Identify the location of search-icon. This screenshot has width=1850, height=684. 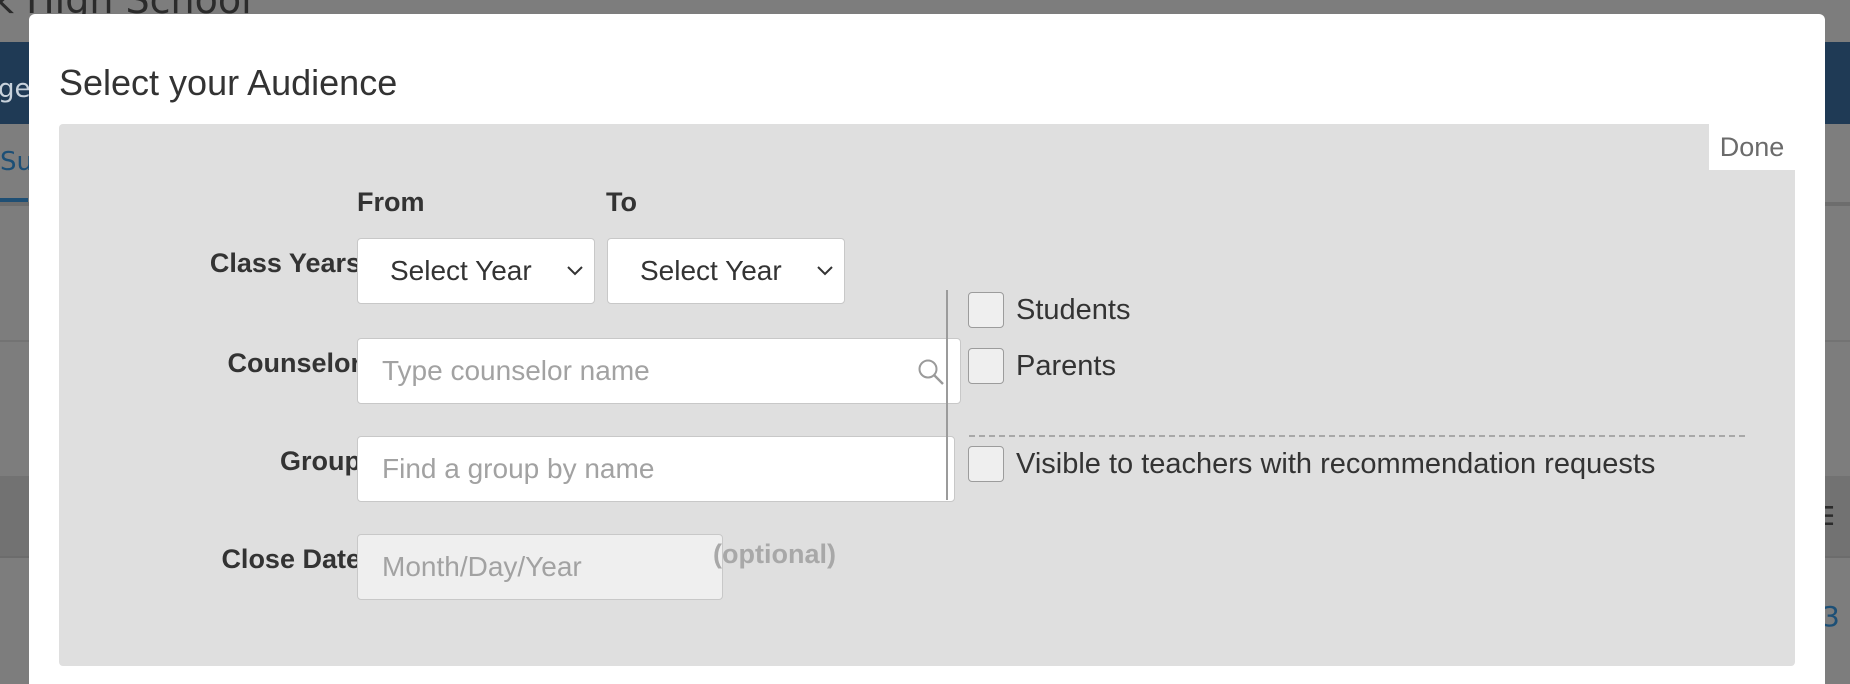
(931, 372).